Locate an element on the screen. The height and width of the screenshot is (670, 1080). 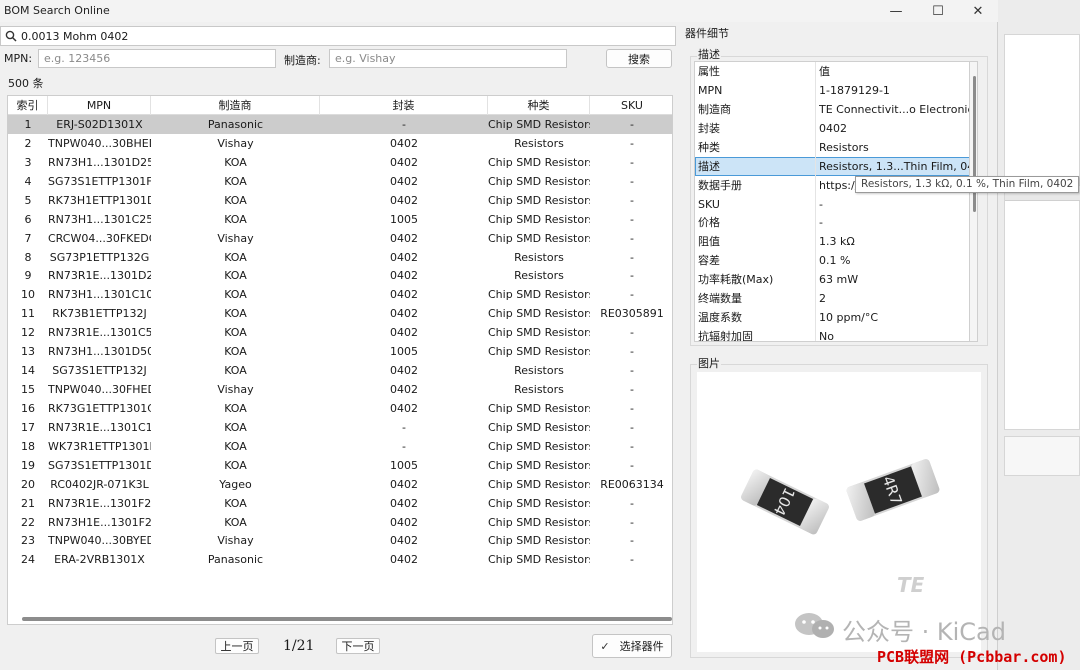
property-key: 制造商 is located at coordinates (714, 109).